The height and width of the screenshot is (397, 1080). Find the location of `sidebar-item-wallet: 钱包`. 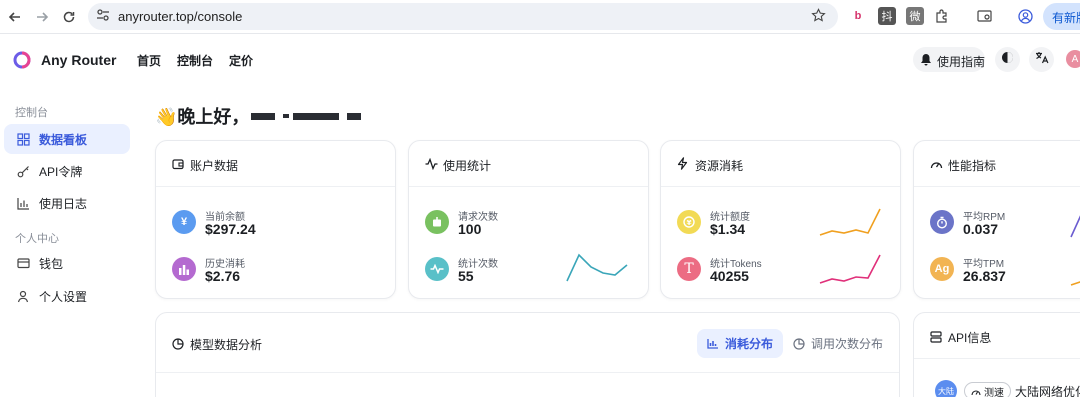

sidebar-item-wallet: 钱包 is located at coordinates (67, 263).